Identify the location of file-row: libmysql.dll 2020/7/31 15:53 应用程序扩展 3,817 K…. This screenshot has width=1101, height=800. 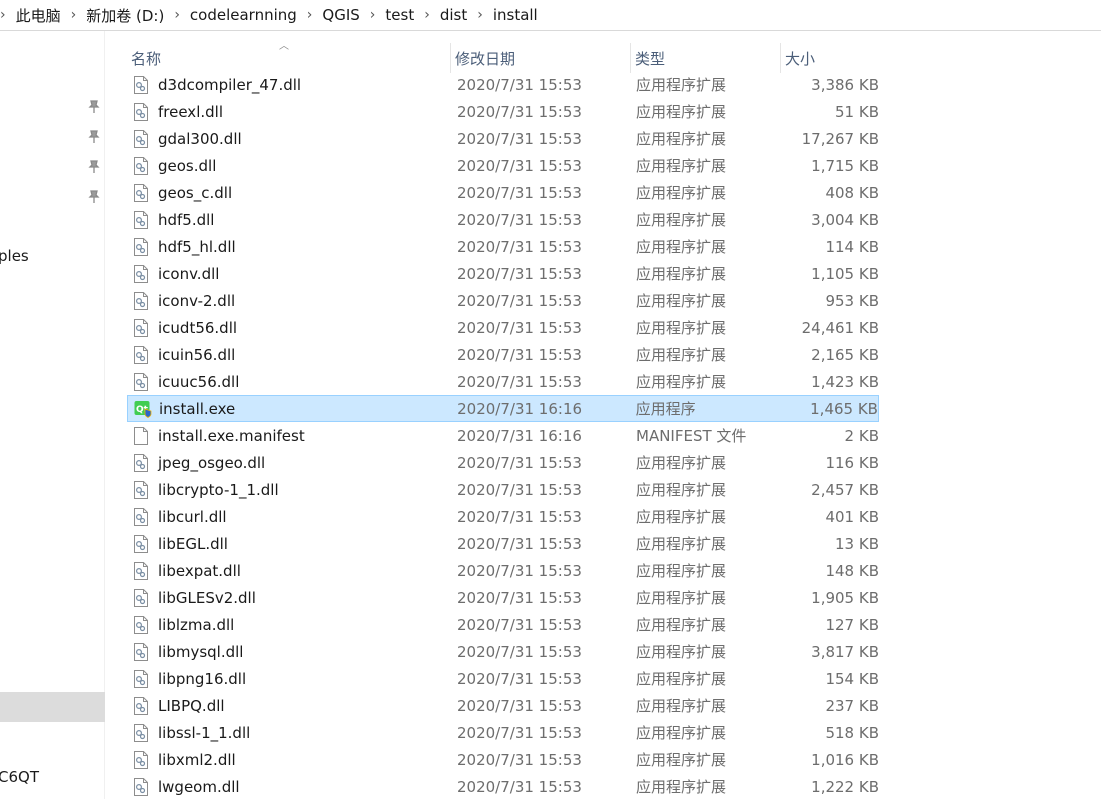
(503, 651).